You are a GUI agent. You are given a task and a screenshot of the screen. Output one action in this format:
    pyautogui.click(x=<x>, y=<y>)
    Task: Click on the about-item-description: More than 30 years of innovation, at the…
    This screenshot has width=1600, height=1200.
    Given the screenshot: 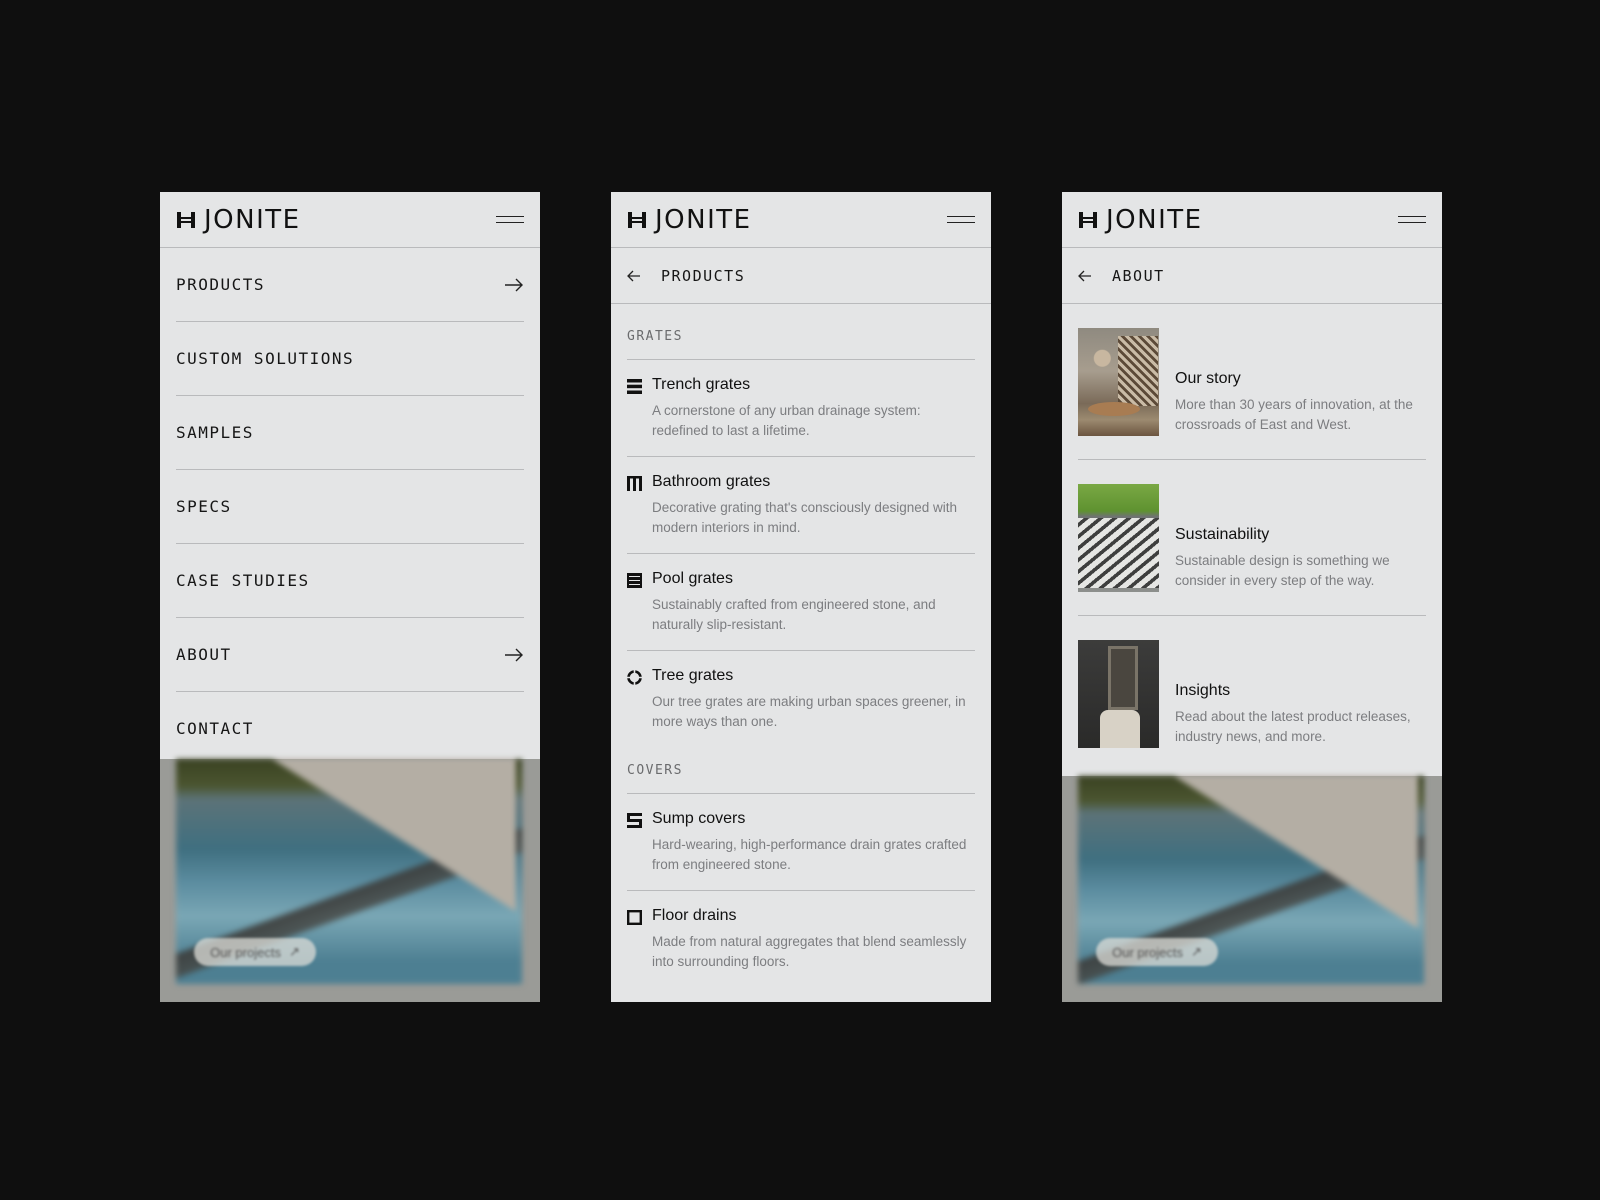 What is the action you would take?
    pyautogui.click(x=1294, y=414)
    